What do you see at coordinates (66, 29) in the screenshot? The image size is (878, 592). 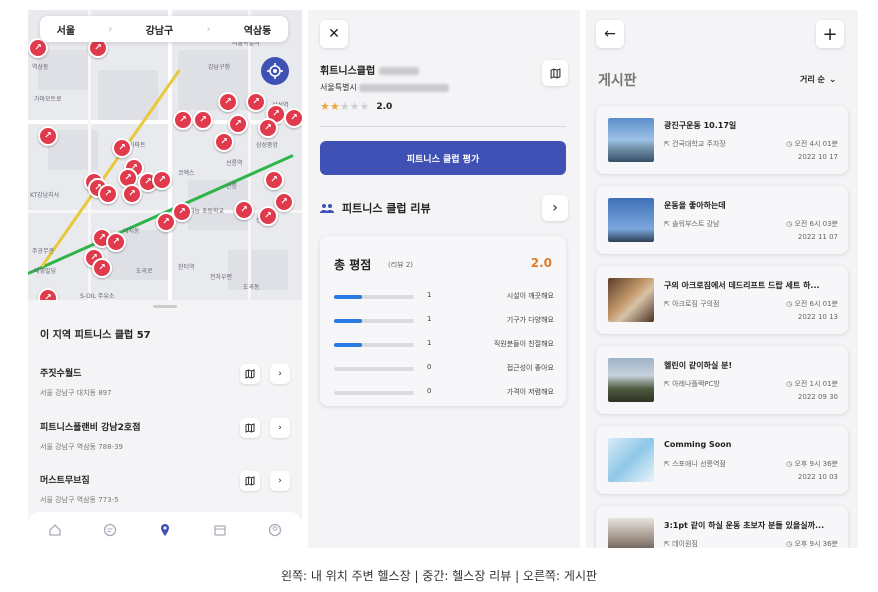 I see `breadcrumb-city: 서울` at bounding box center [66, 29].